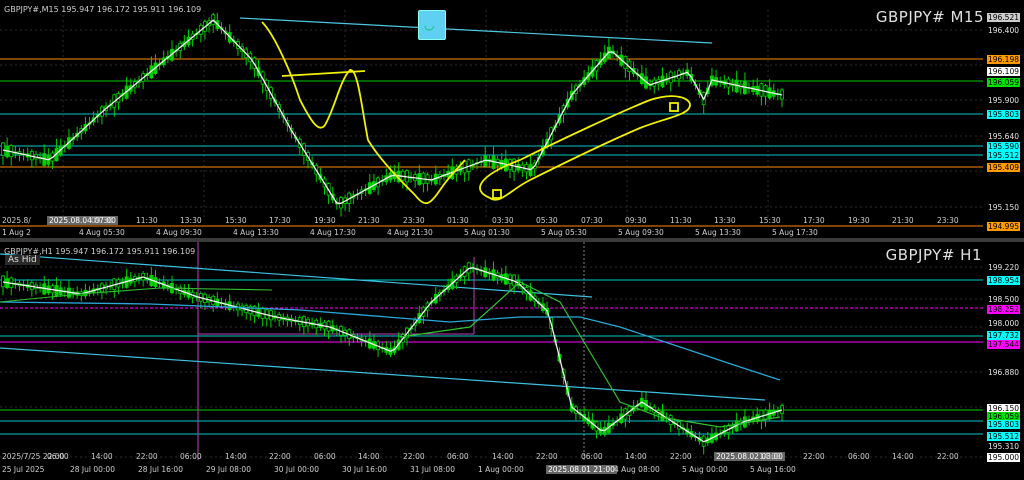 The height and width of the screenshot is (480, 1024). I want to click on m15-price-tick: 194.995, so click(1003, 226).